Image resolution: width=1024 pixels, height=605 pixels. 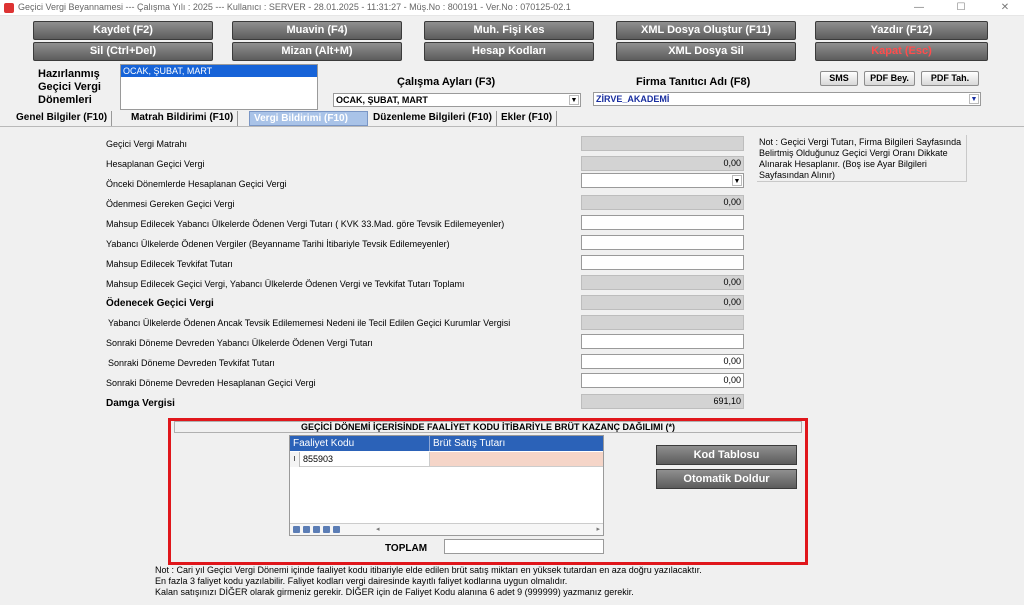 I want to click on firm-label: Firma Tanıtıcı Adı (F8), so click(x=693, y=82).